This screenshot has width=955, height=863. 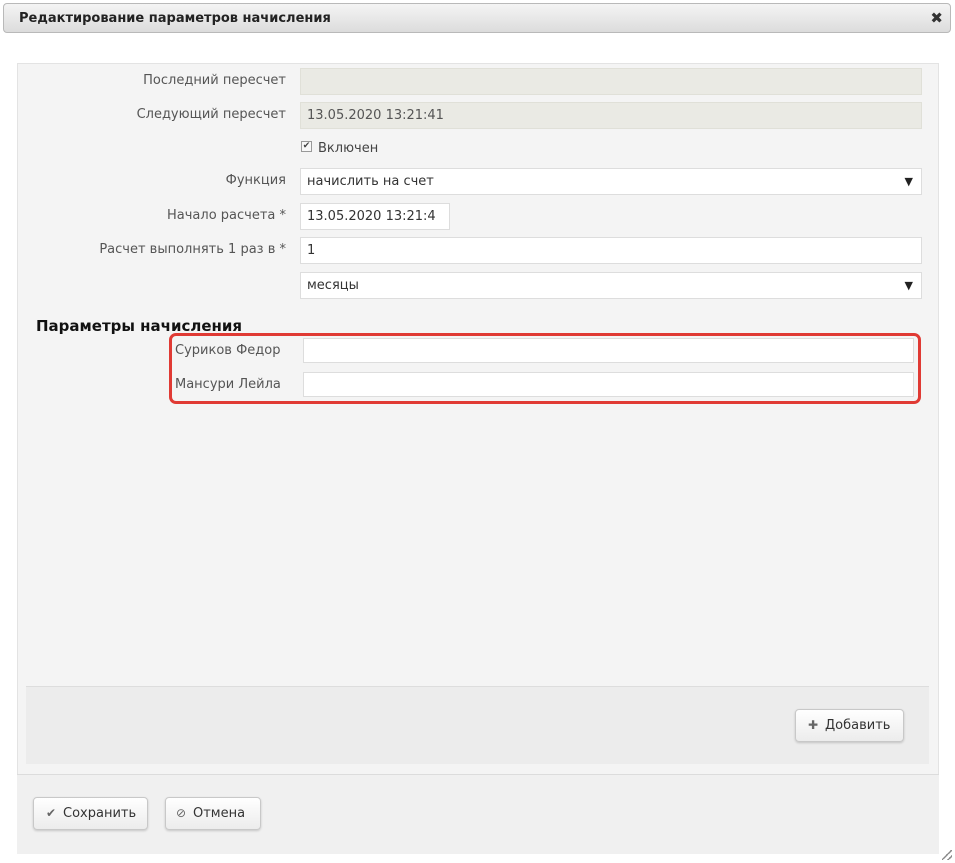 I want to click on cancel-button: ⊘ Отмена, so click(x=213, y=813).